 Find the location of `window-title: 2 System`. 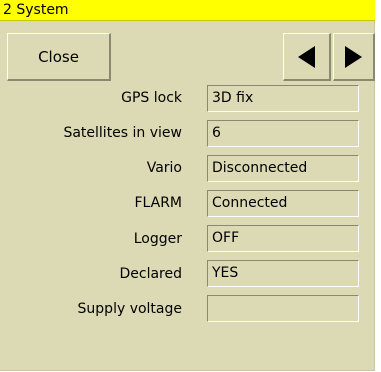

window-title: 2 System is located at coordinates (36, 10).